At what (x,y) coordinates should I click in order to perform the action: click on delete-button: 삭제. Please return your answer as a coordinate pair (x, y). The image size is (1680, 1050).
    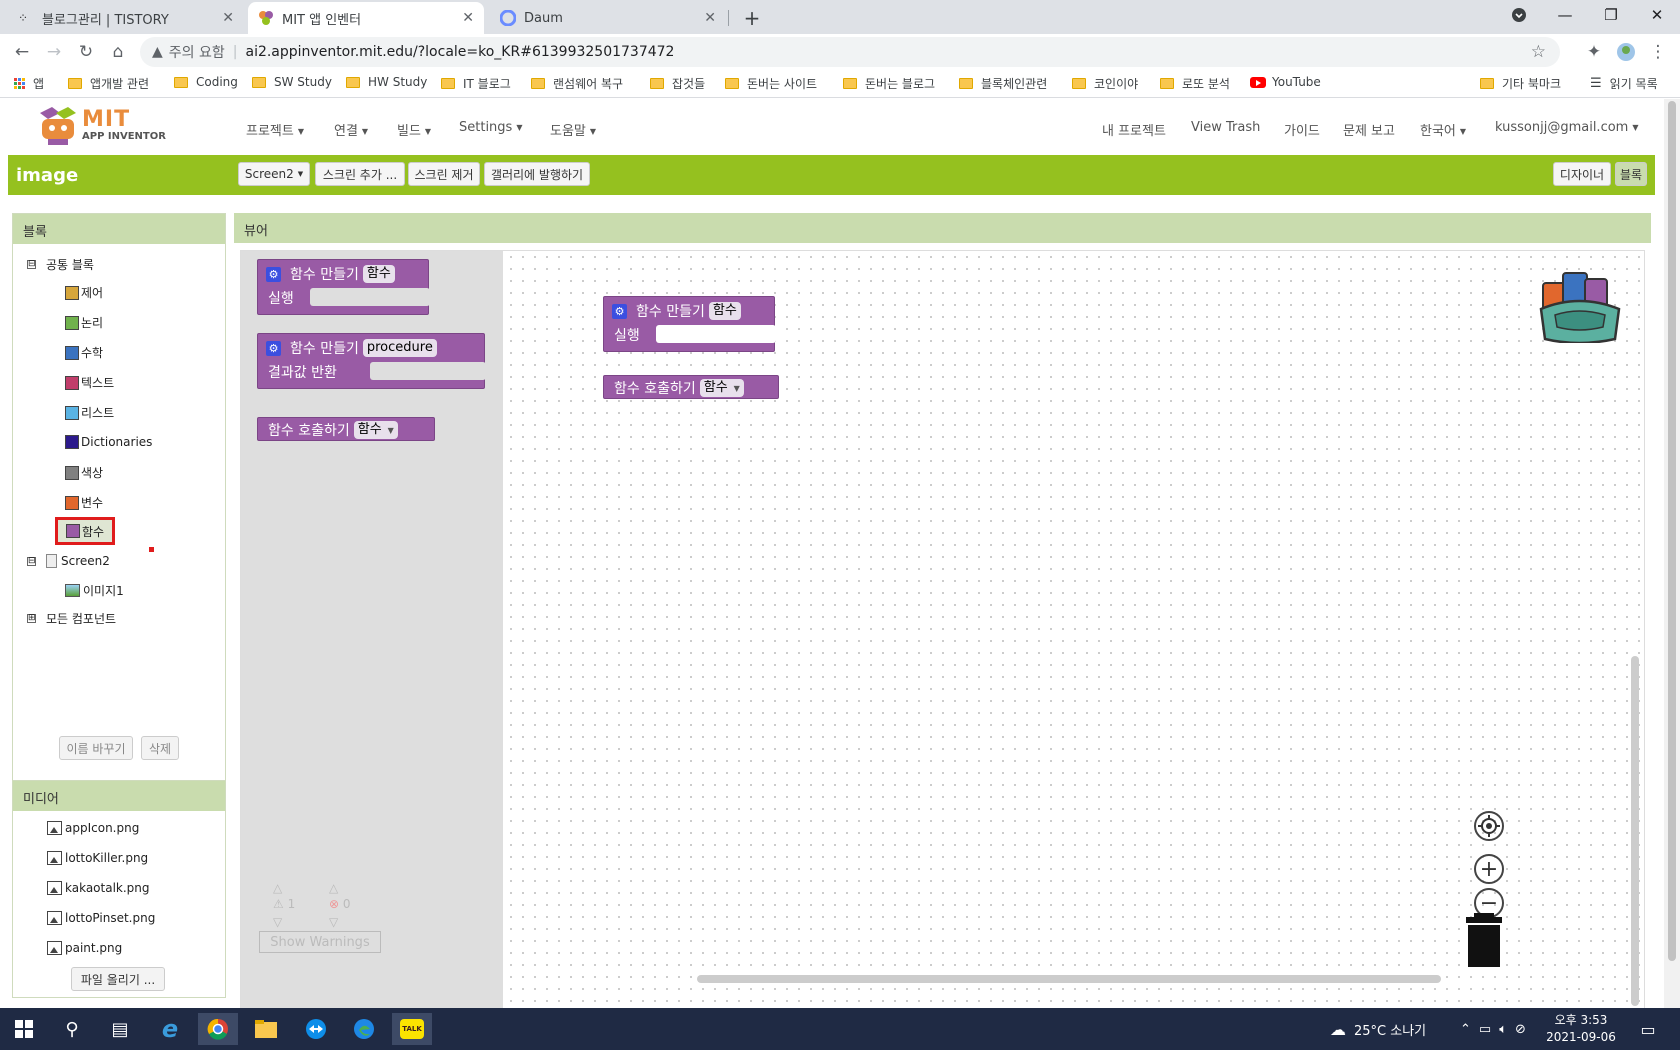
    Looking at the image, I should click on (160, 748).